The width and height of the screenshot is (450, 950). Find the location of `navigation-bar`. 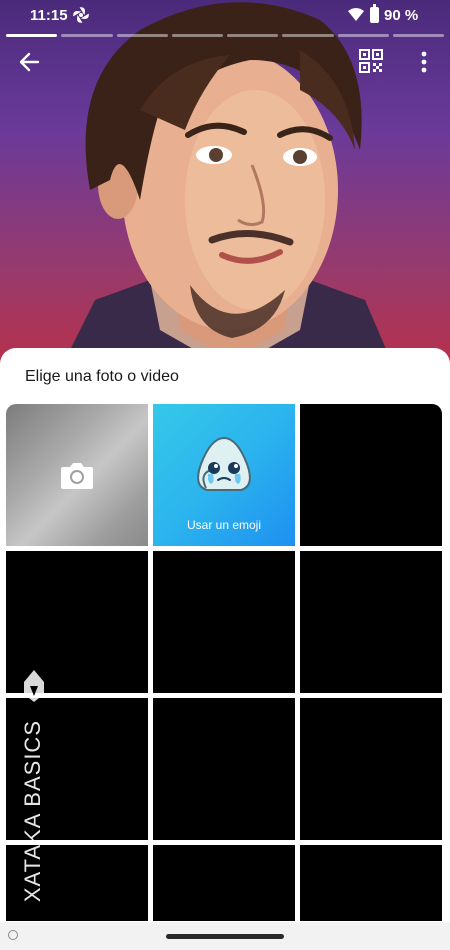

navigation-bar is located at coordinates (225, 936).